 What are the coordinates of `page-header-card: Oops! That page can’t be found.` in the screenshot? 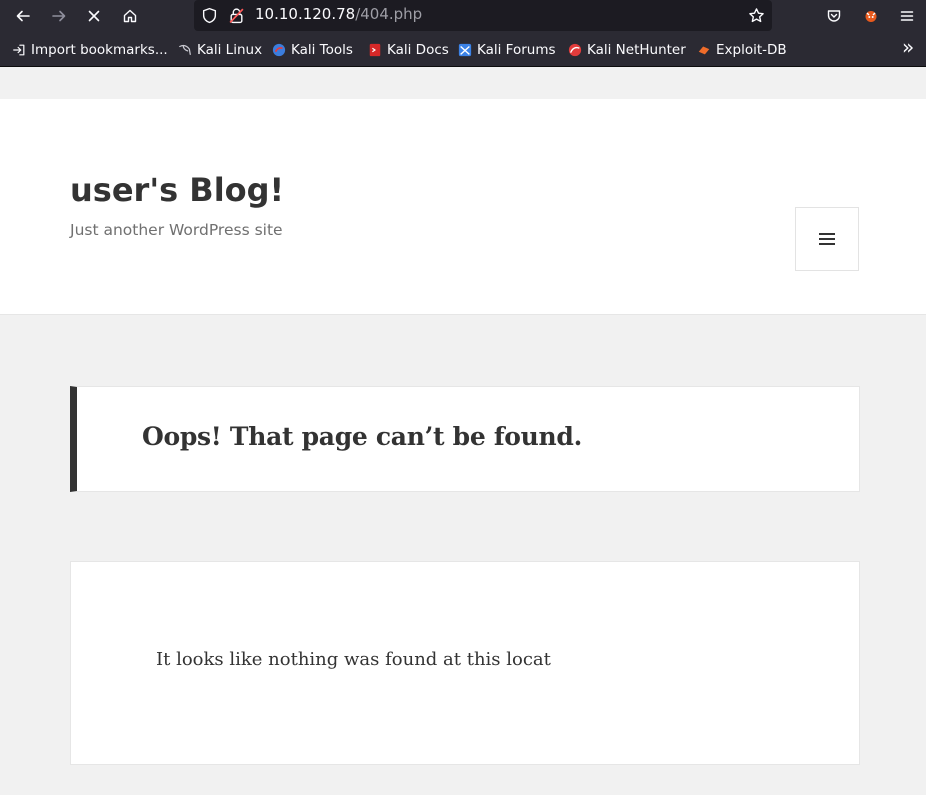 It's located at (465, 439).